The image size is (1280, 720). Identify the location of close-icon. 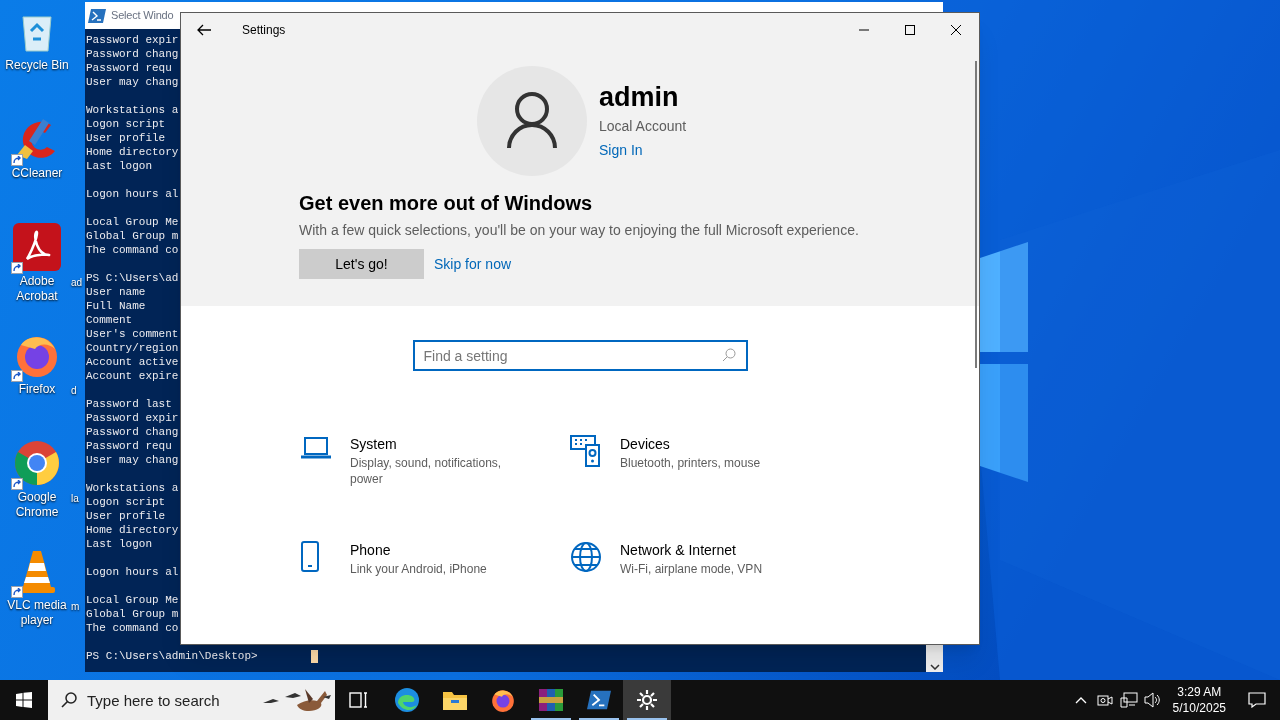
(956, 29).